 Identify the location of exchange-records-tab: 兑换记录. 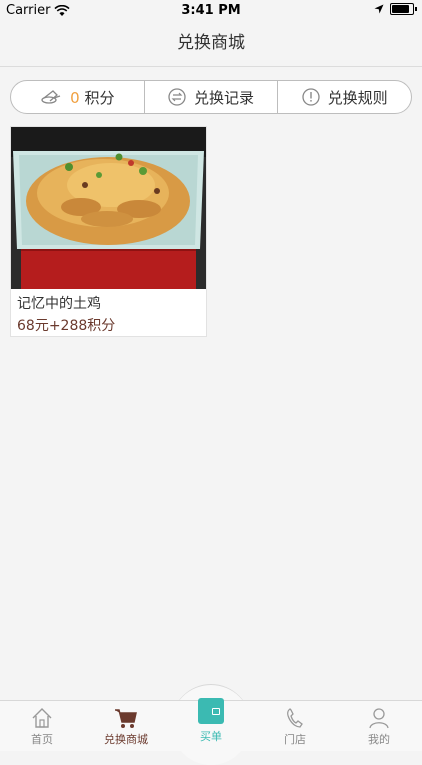
(212, 97).